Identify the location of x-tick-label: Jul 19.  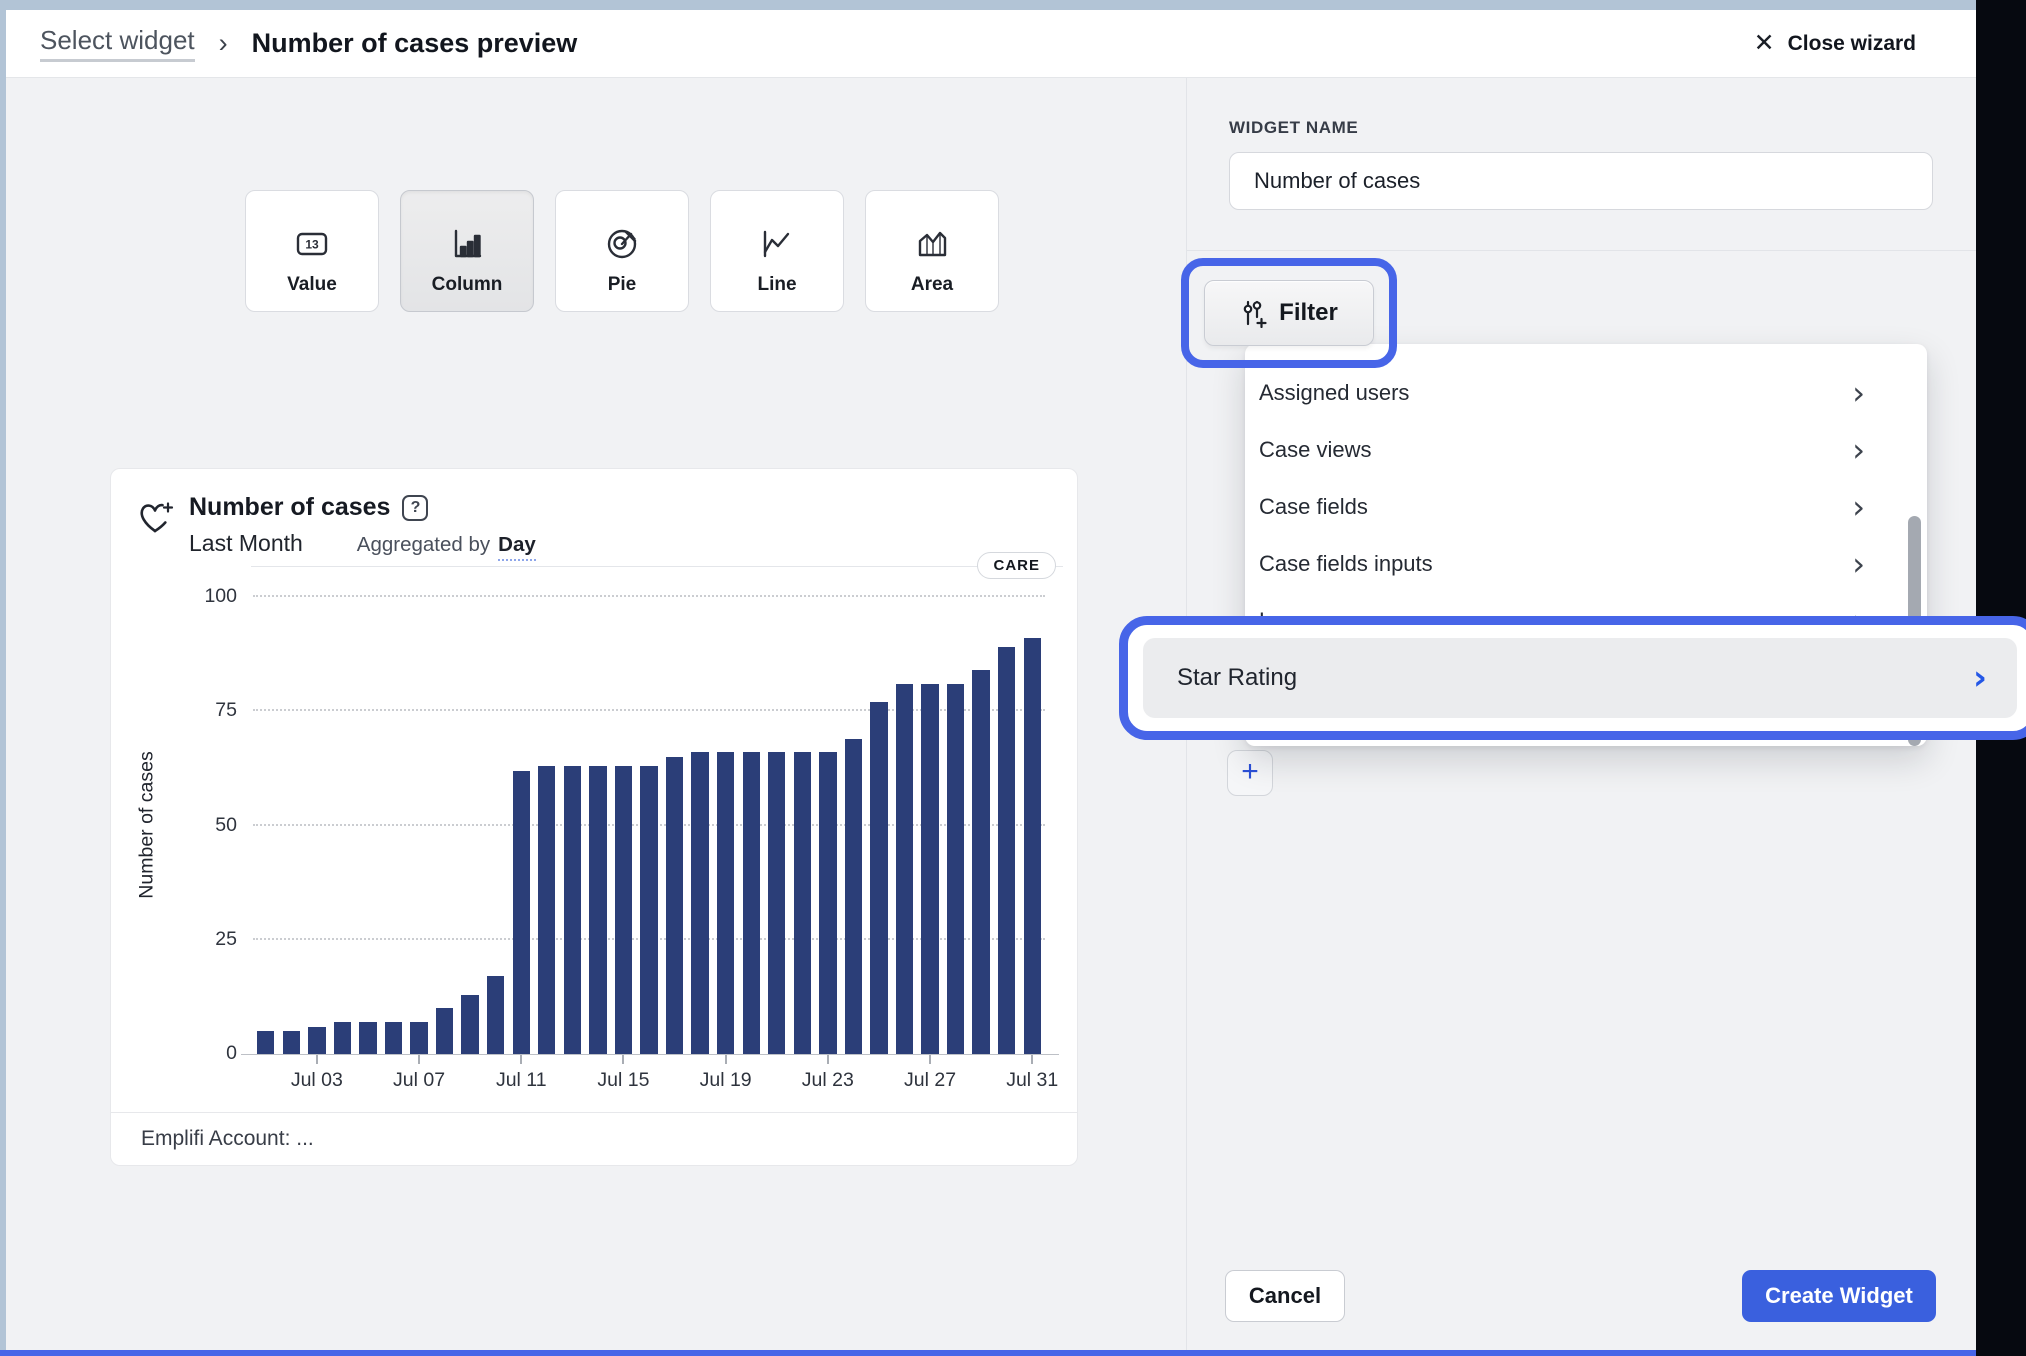
(725, 1080).